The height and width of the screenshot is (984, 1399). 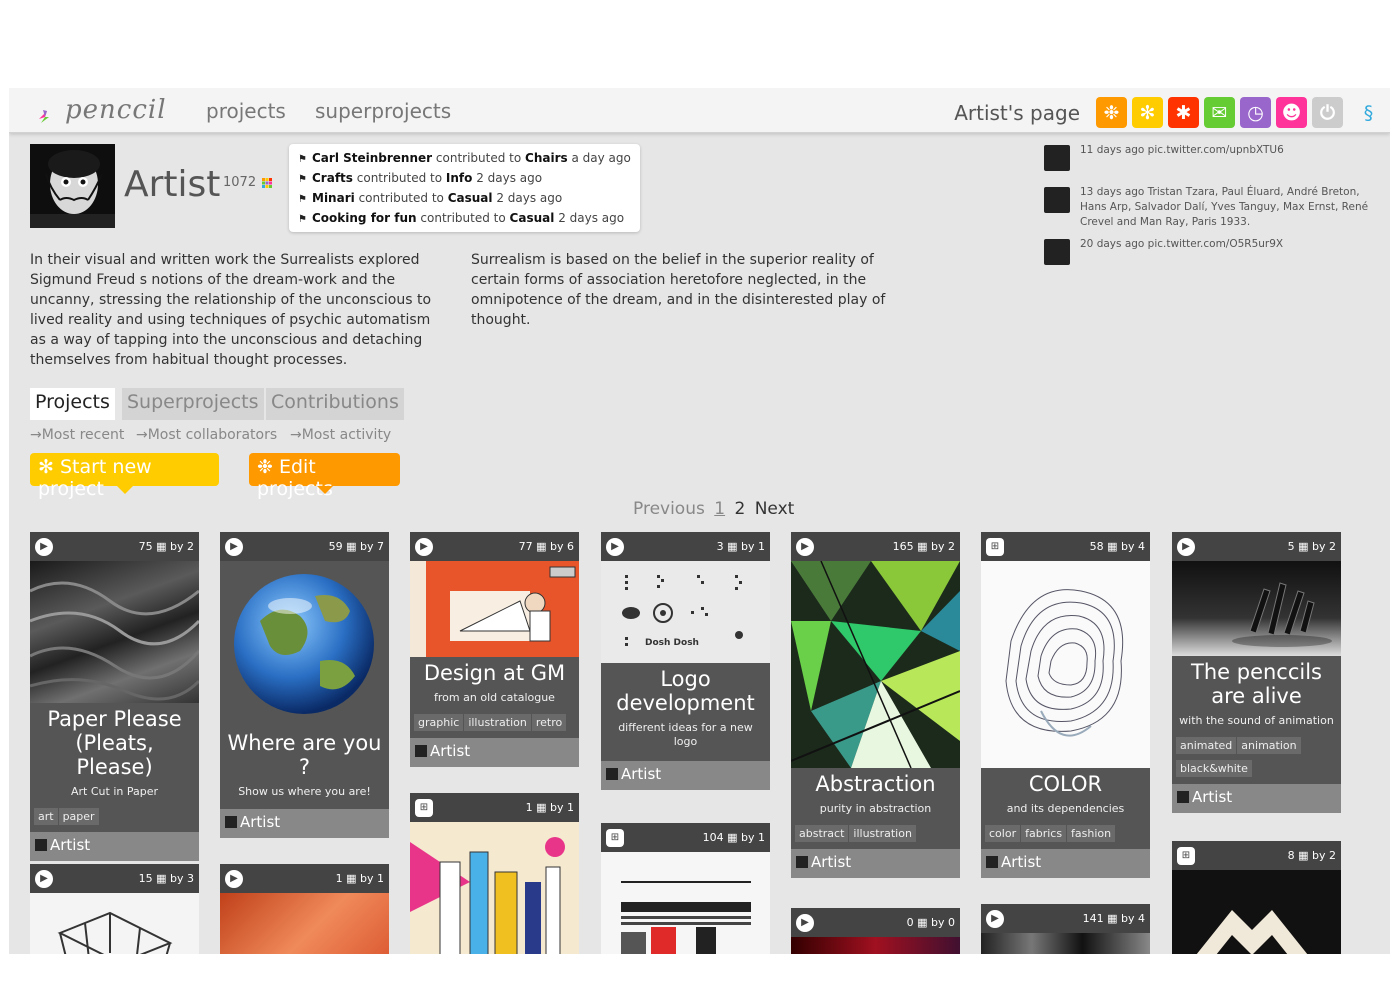 What do you see at coordinates (246, 111) in the screenshot?
I see `nav-projects: projects` at bounding box center [246, 111].